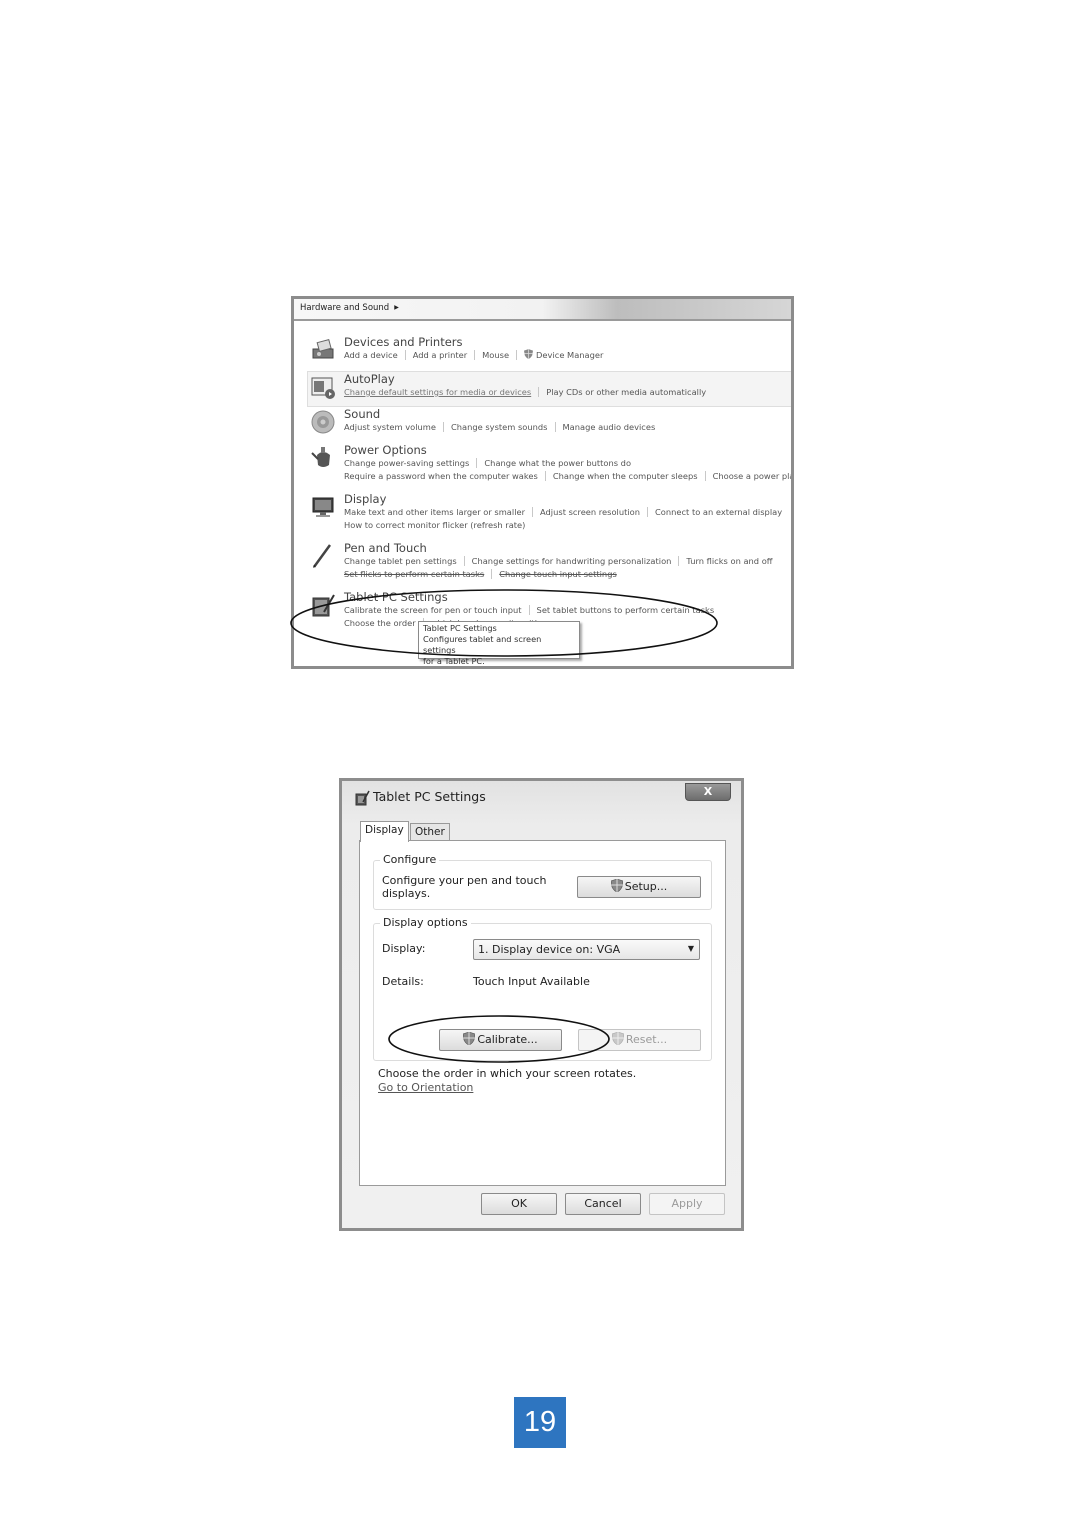 This screenshot has width=1080, height=1527. Describe the element at coordinates (425, 1087) in the screenshot. I see `go-to-orientation-link: Go to Orientation` at that location.